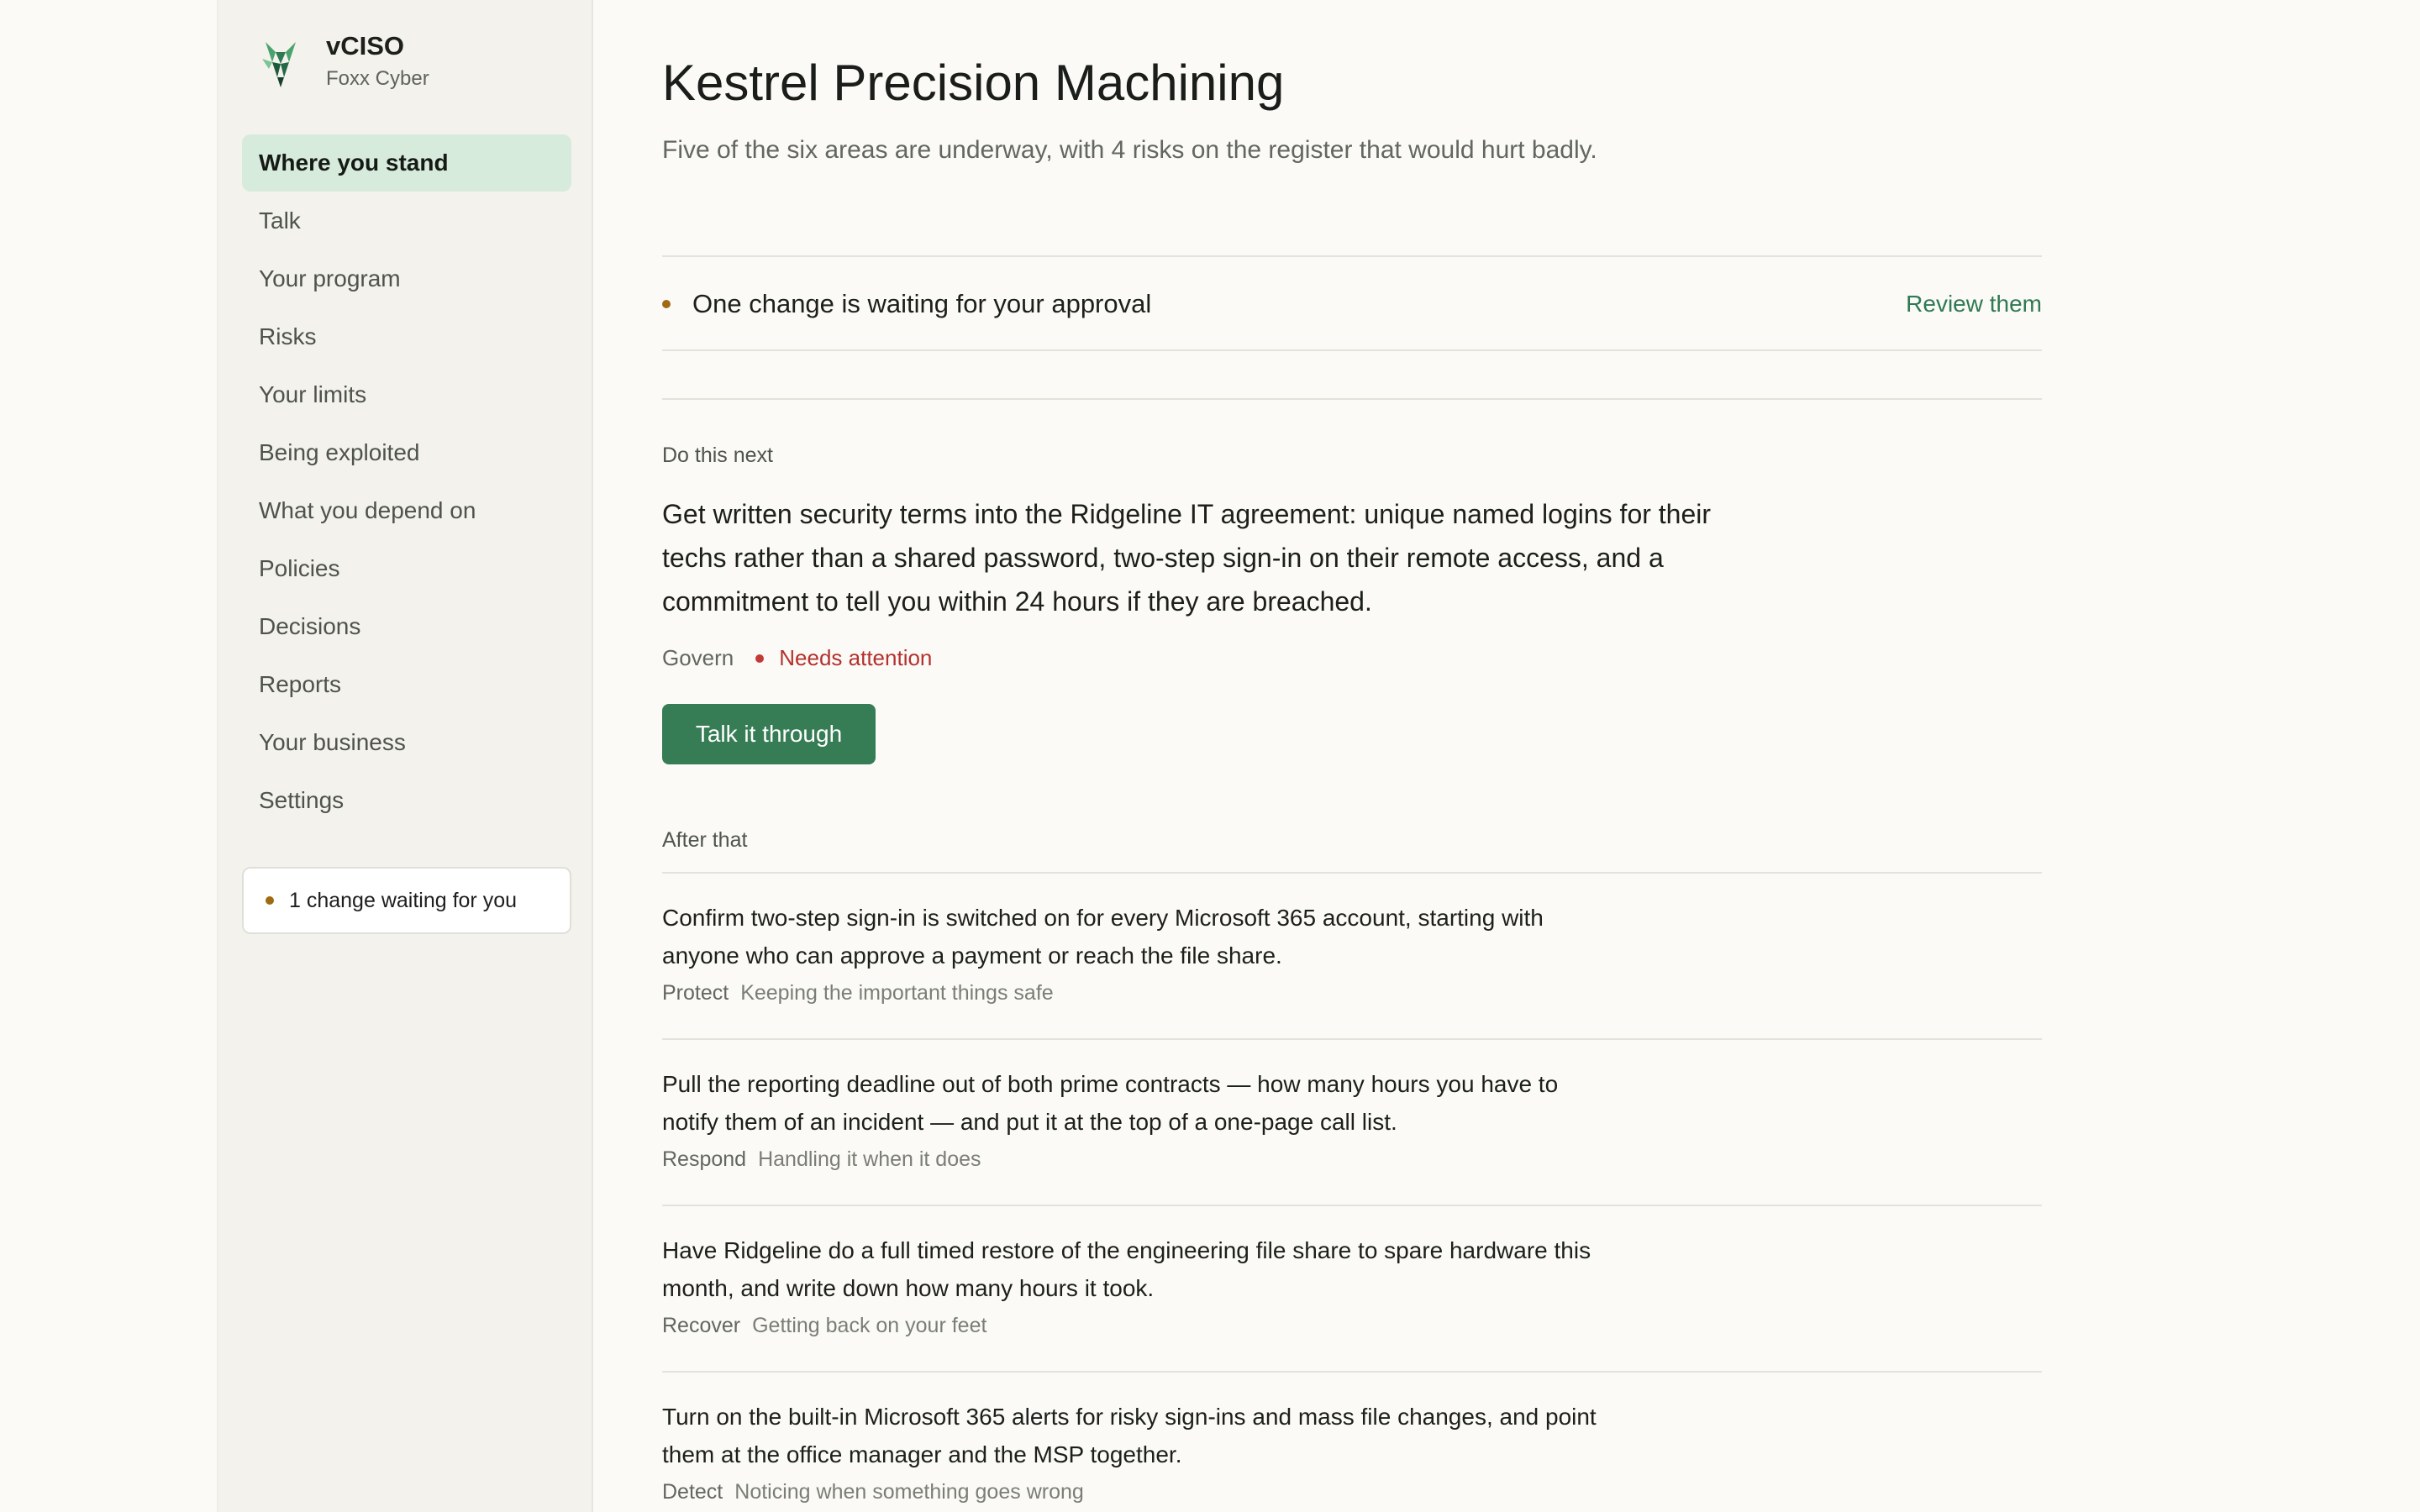  I want to click on attention-dot-icon, so click(760, 658).